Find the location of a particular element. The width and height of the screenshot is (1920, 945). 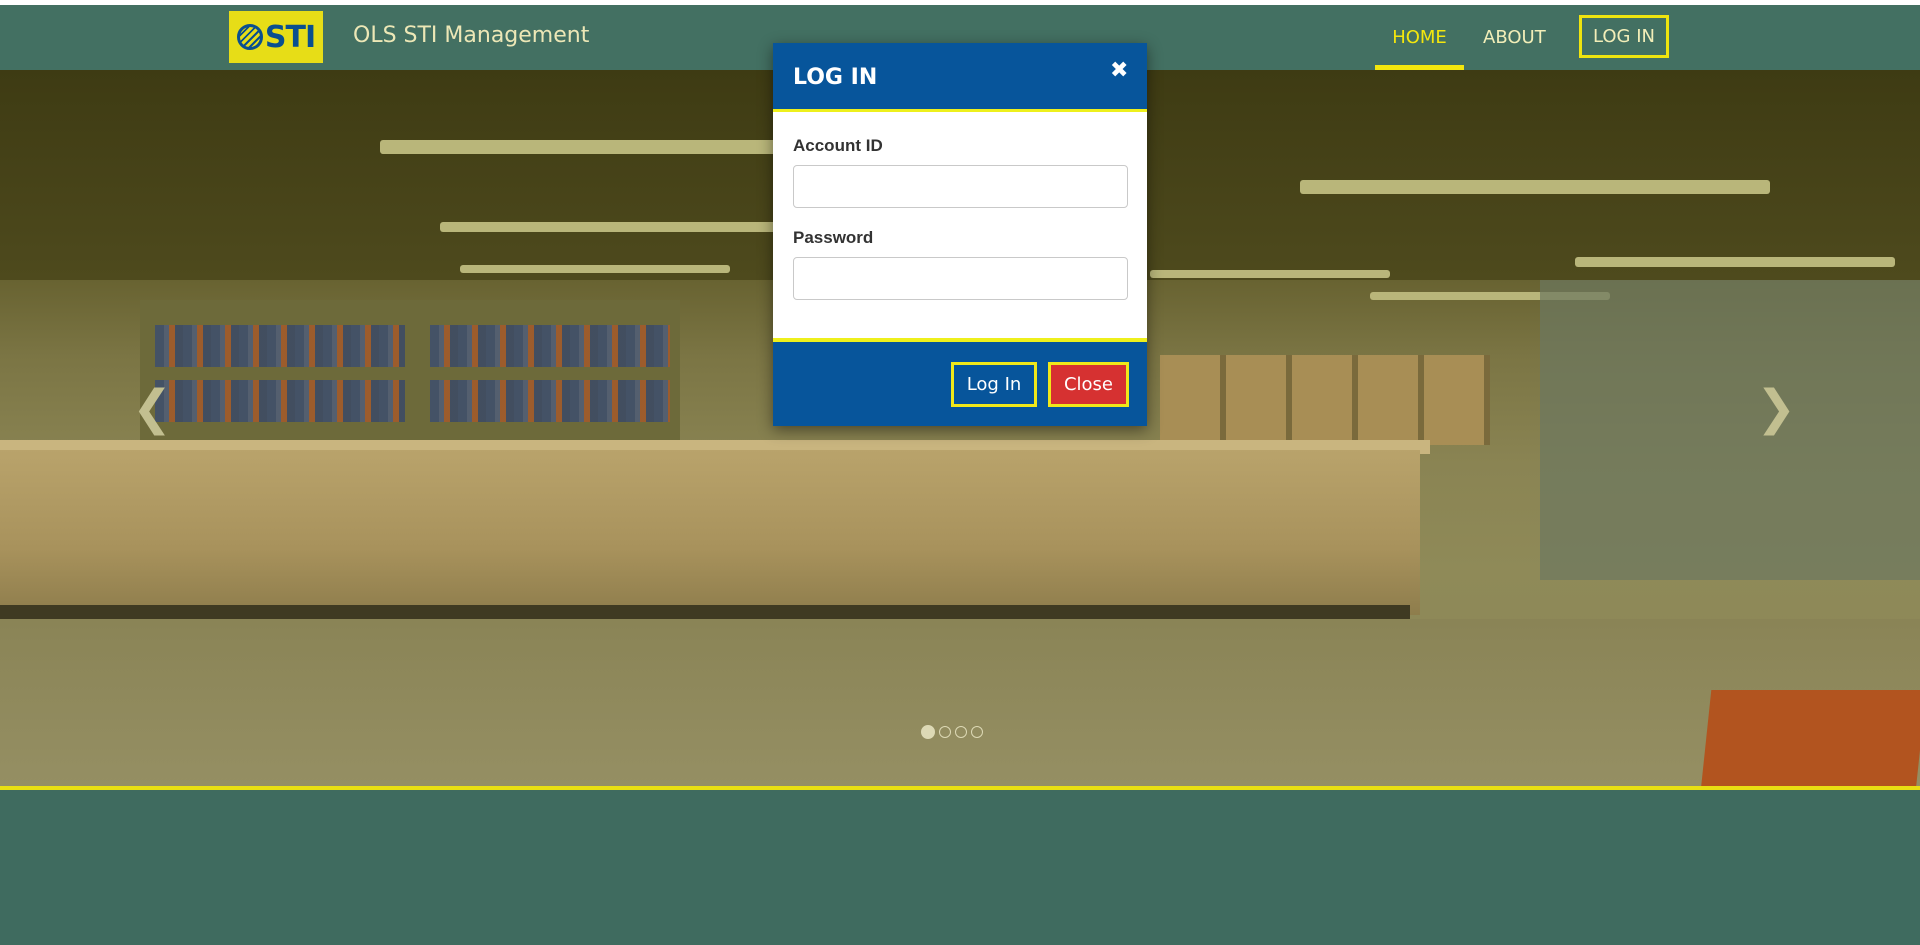

counter-base is located at coordinates (705, 612).